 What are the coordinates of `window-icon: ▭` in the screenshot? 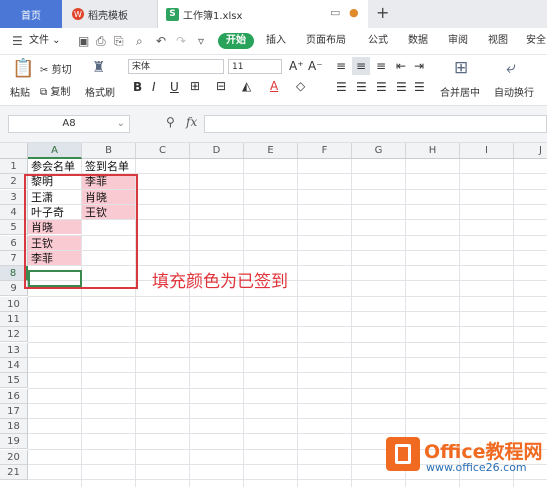 It's located at (335, 12).